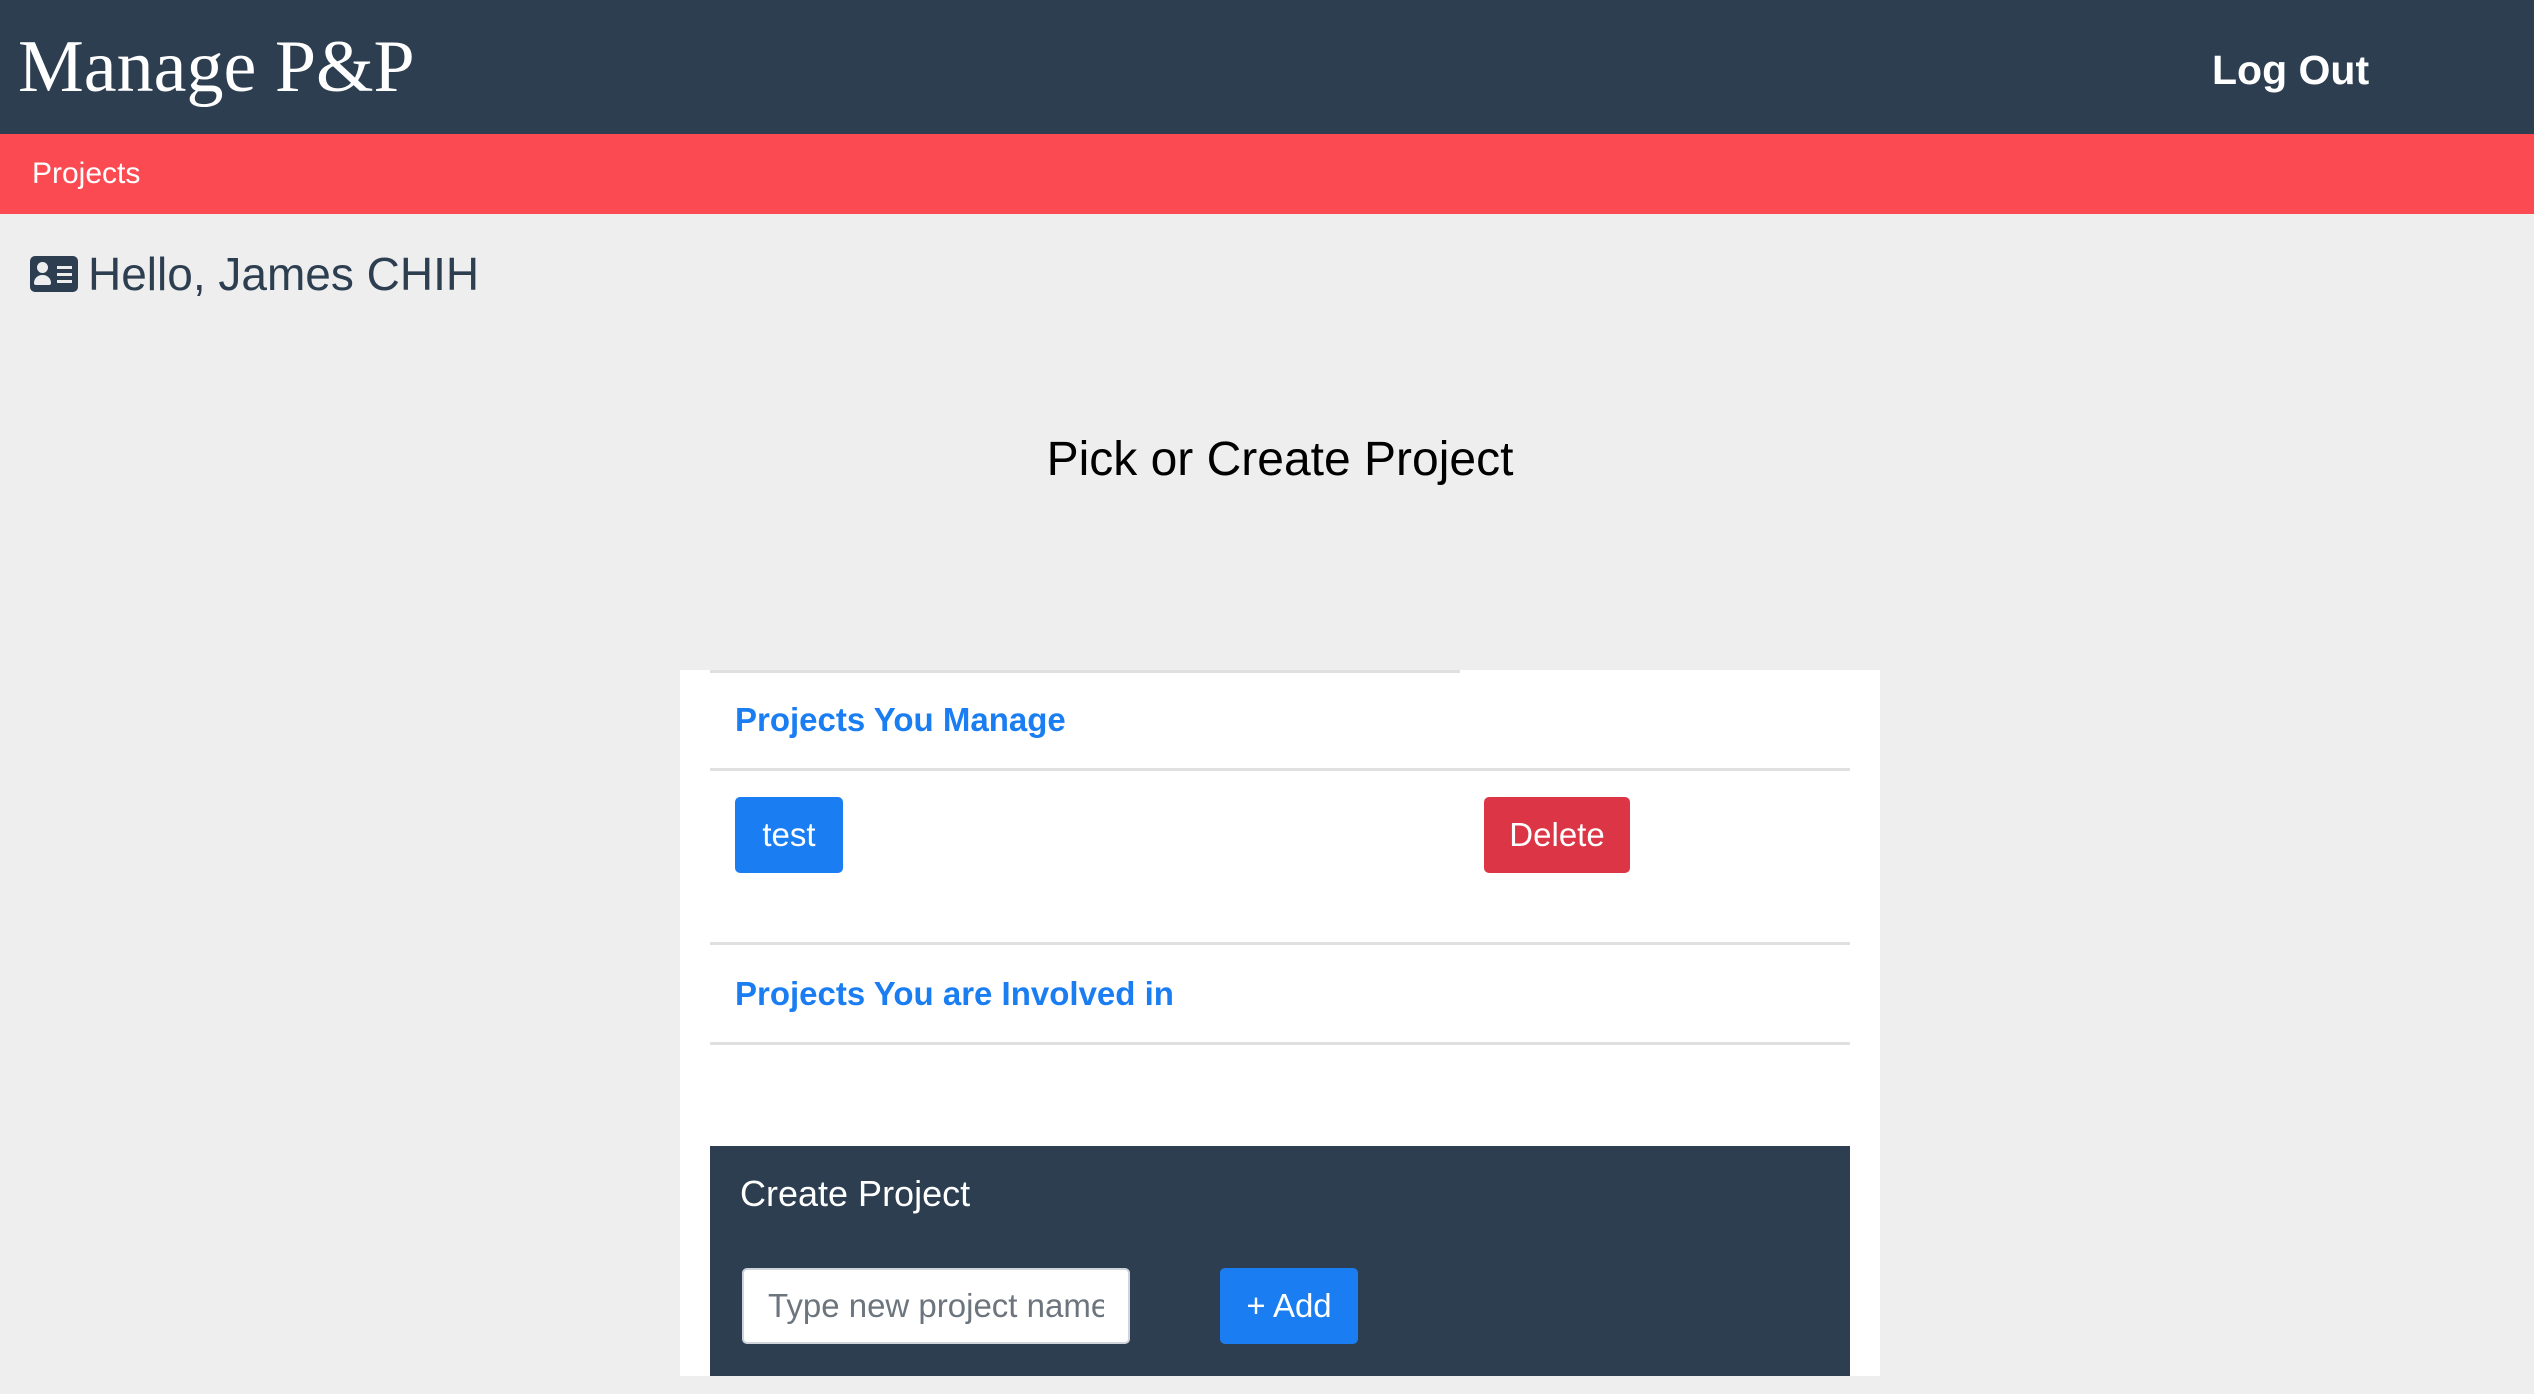 The image size is (2534, 1394). What do you see at coordinates (954, 993) in the screenshot?
I see `involved-projects-heading: Projects You are Involved in` at bounding box center [954, 993].